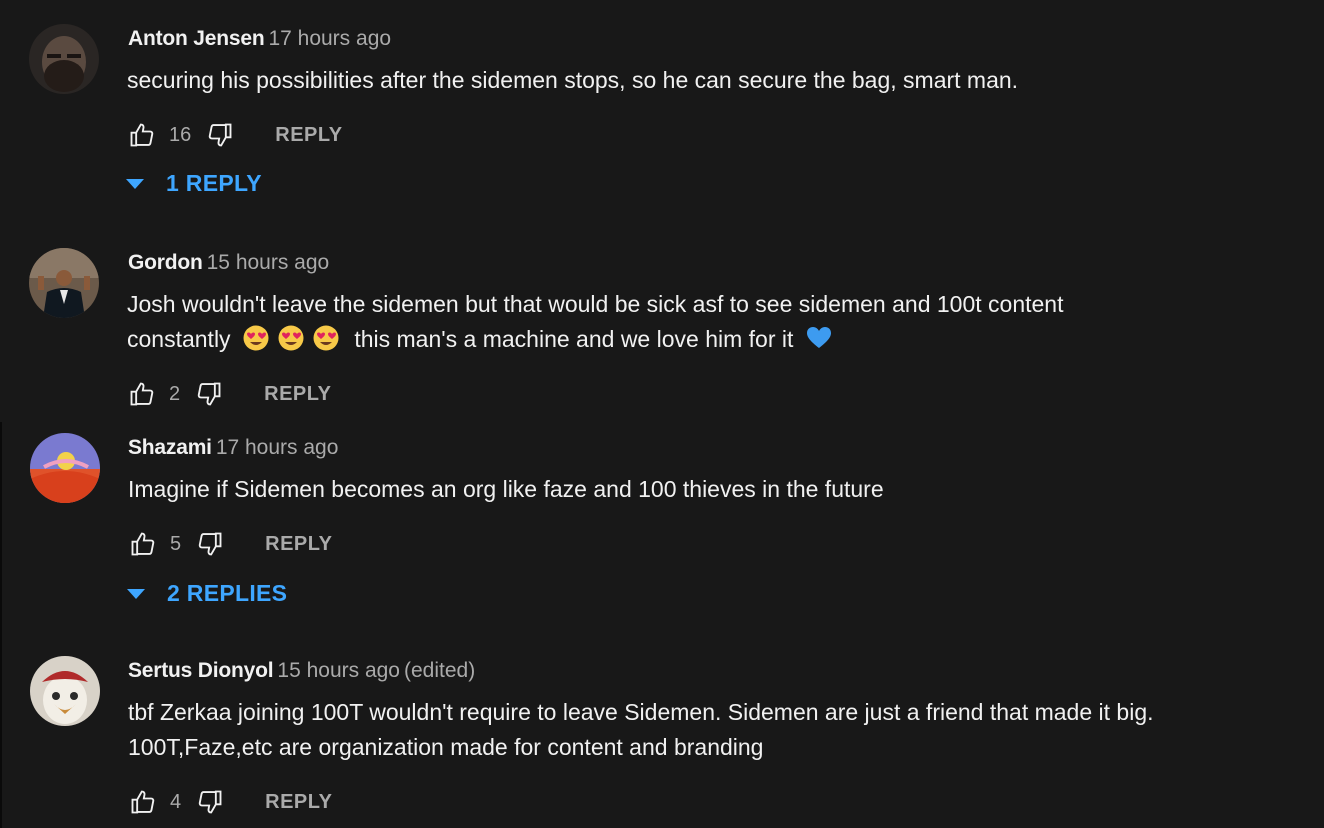  I want to click on comment-actions: 16 REPLY, so click(235, 135).